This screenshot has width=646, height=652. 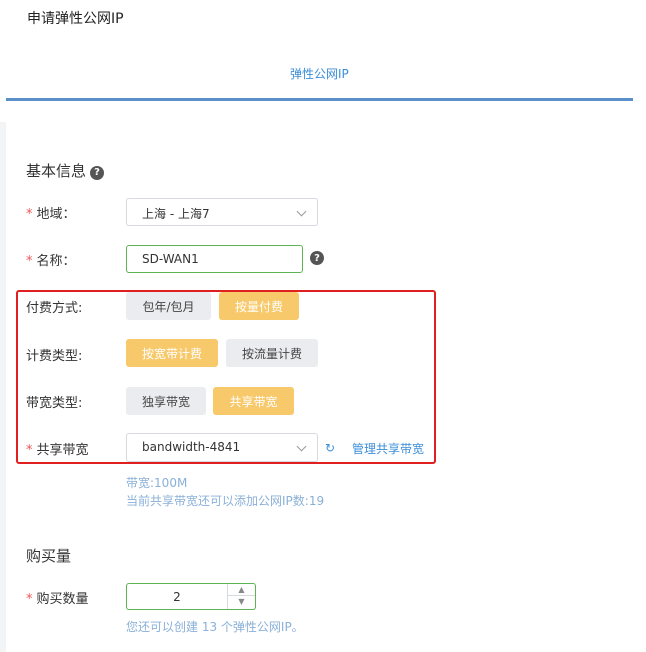 I want to click on tab-eip: 弹性公网IP, so click(x=319, y=73).